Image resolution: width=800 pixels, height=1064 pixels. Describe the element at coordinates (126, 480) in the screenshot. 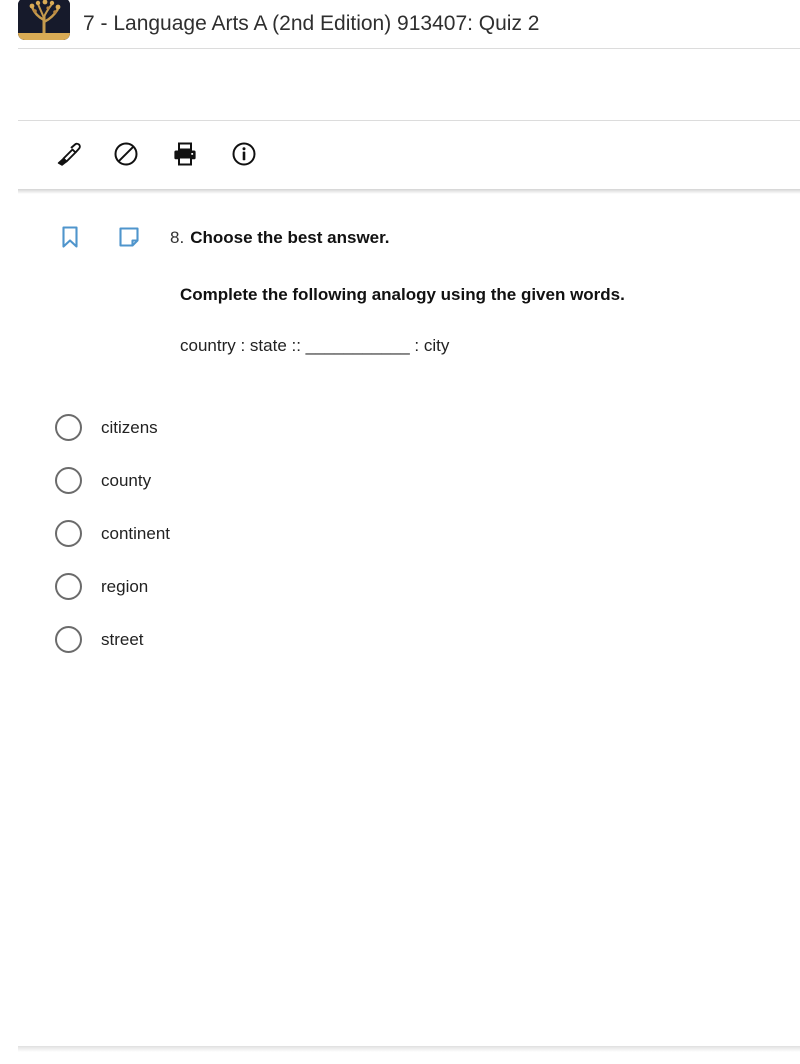

I see `answer-option-label: county` at that location.